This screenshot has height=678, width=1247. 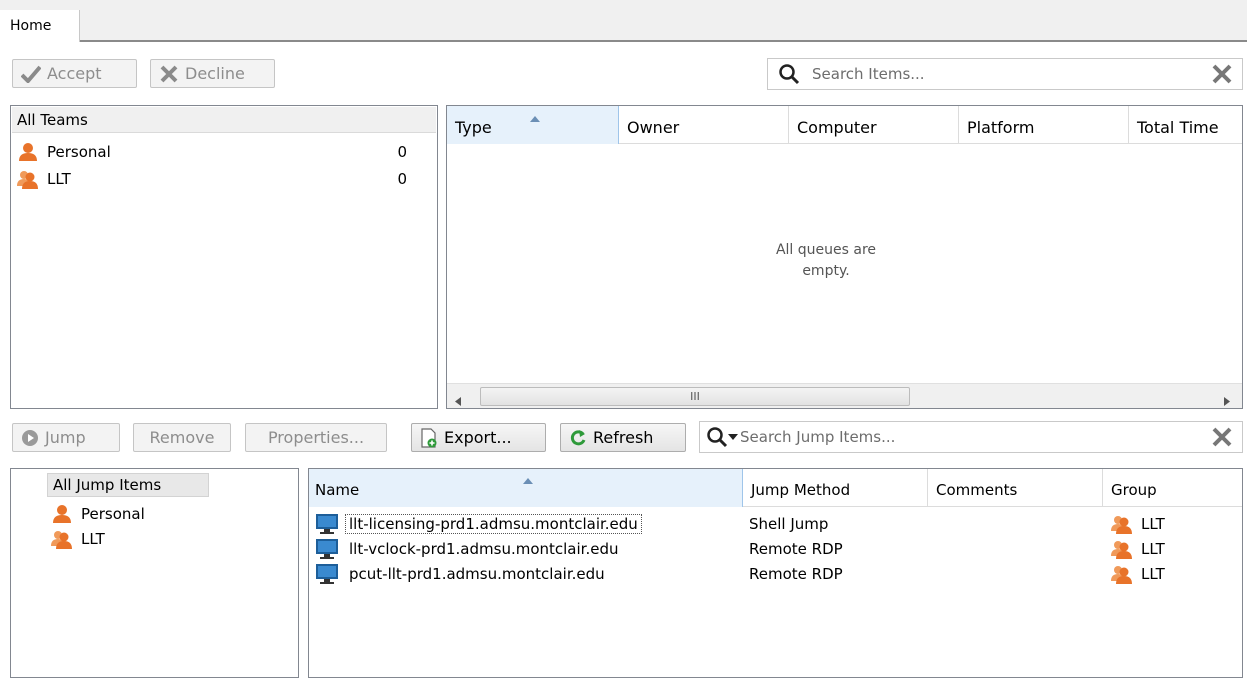 What do you see at coordinates (429, 437) in the screenshot?
I see `export-icon` at bounding box center [429, 437].